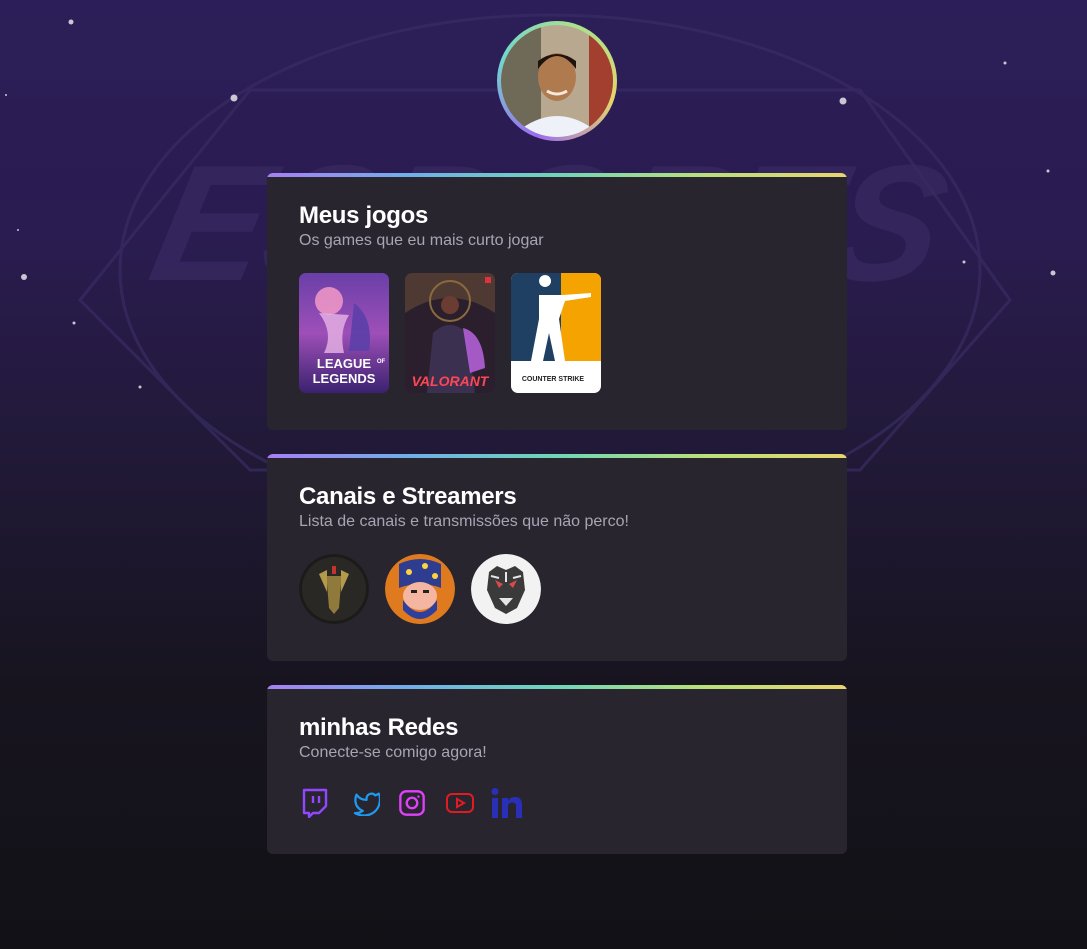 This screenshot has height=949, width=1087. I want to click on profile-avatar-ring, so click(557, 81).